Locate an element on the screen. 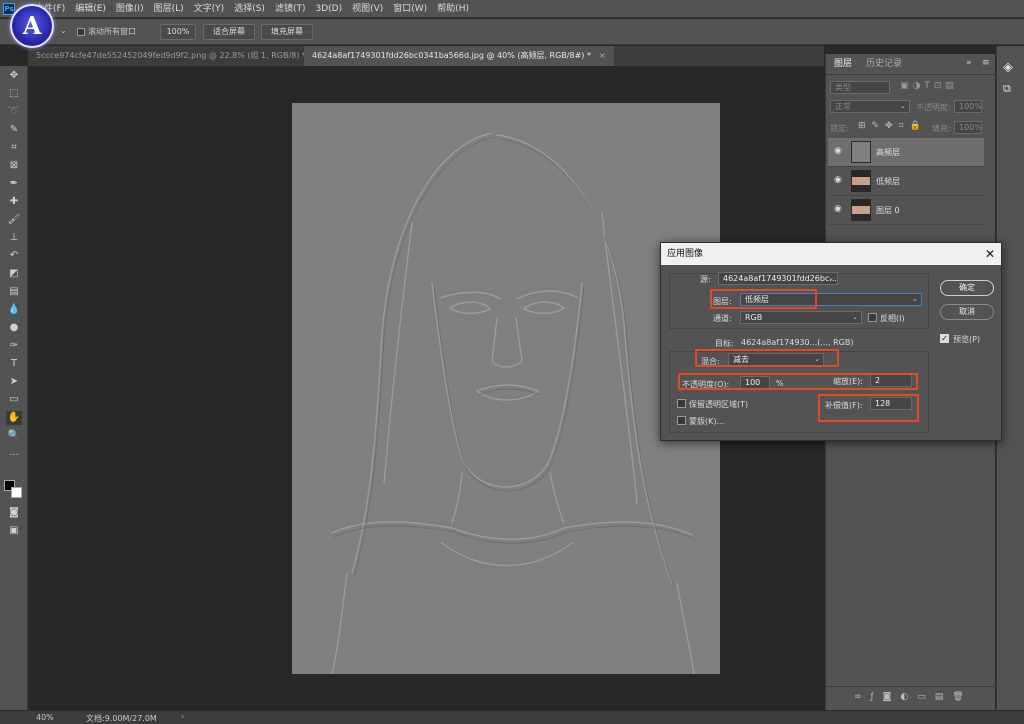  layer-select: 低频层 ⌄ is located at coordinates (831, 299).